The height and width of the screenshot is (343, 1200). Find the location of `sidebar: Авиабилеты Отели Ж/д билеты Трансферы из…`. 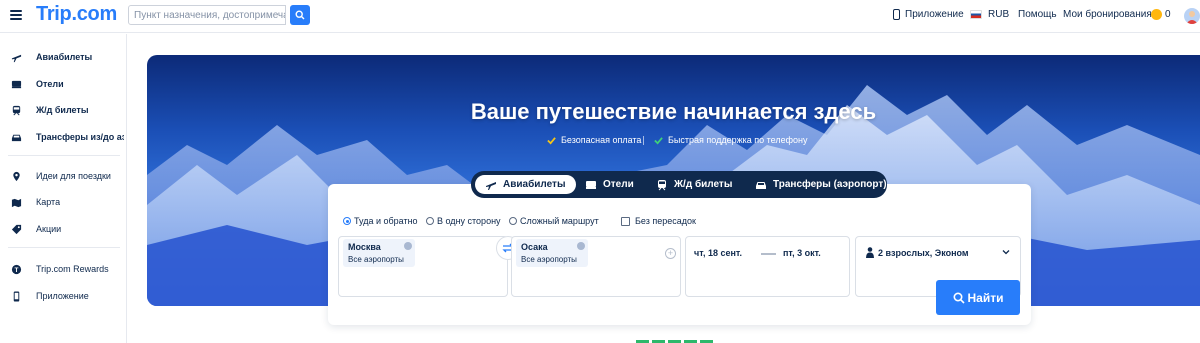

sidebar: Авиабилеты Отели Ж/д билеты Трансферы из… is located at coordinates (63, 188).